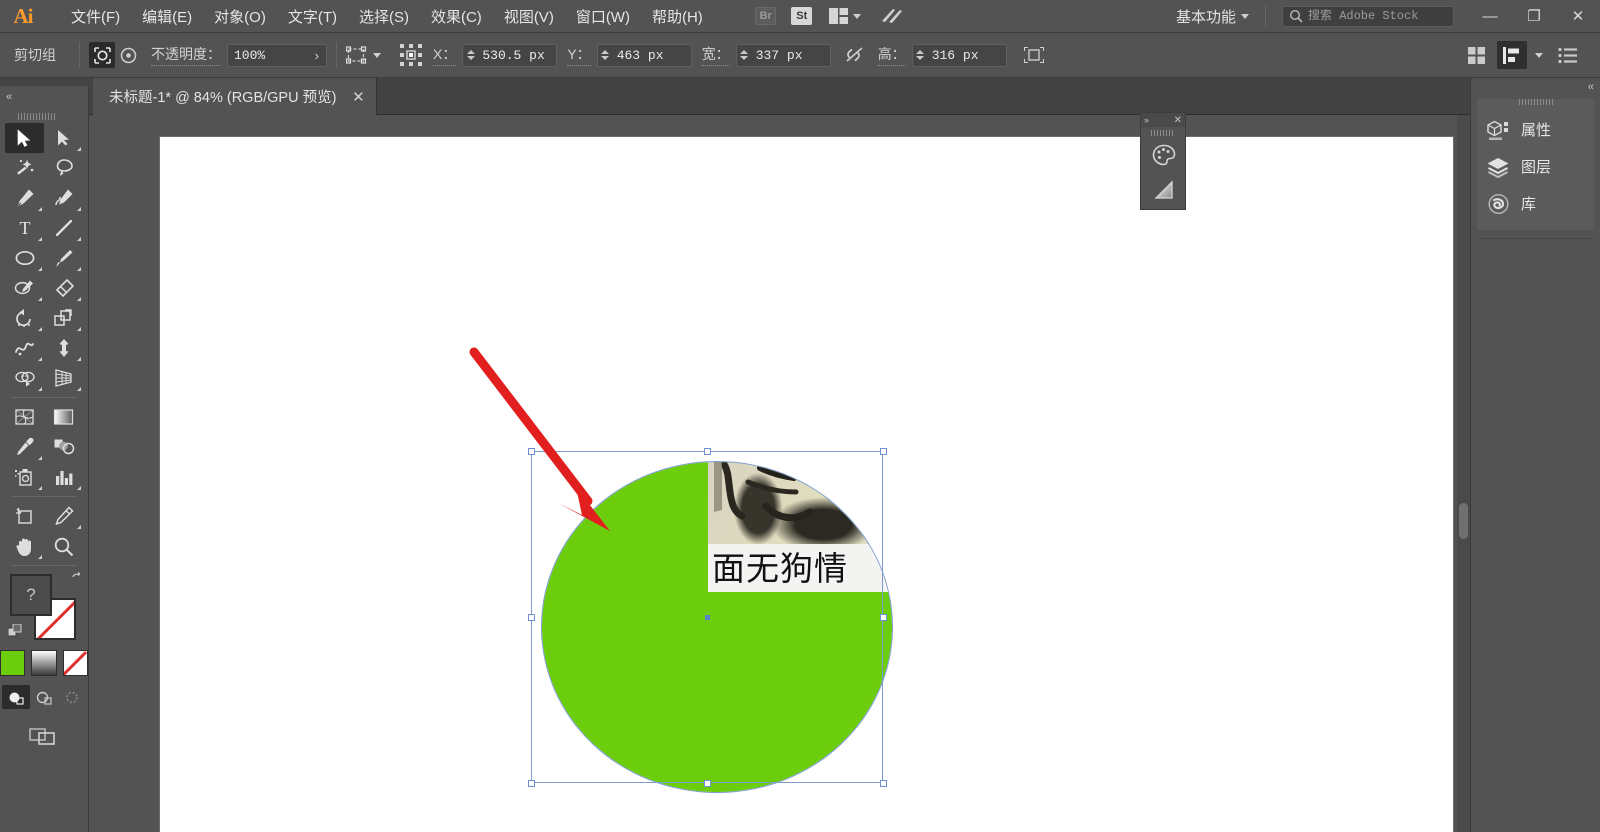 The height and width of the screenshot is (832, 1600). I want to click on select-behind-button, so click(128, 55).